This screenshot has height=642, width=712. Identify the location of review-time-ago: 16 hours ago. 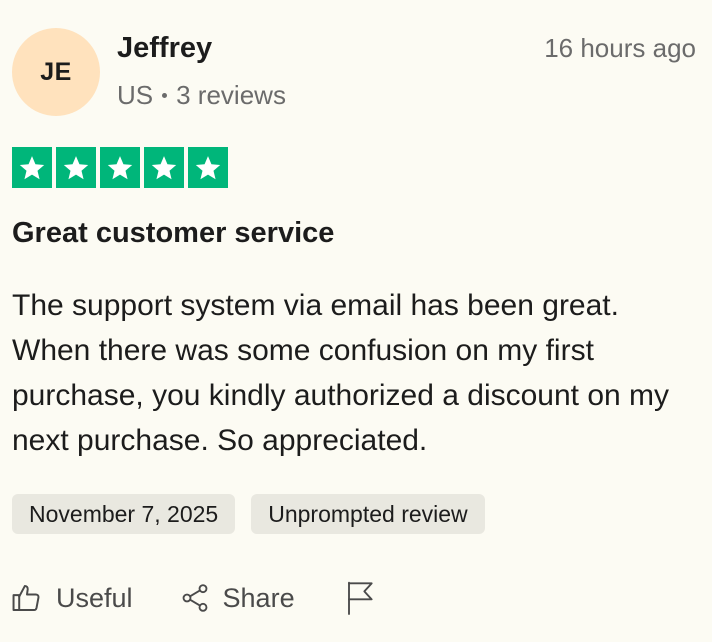
(620, 48).